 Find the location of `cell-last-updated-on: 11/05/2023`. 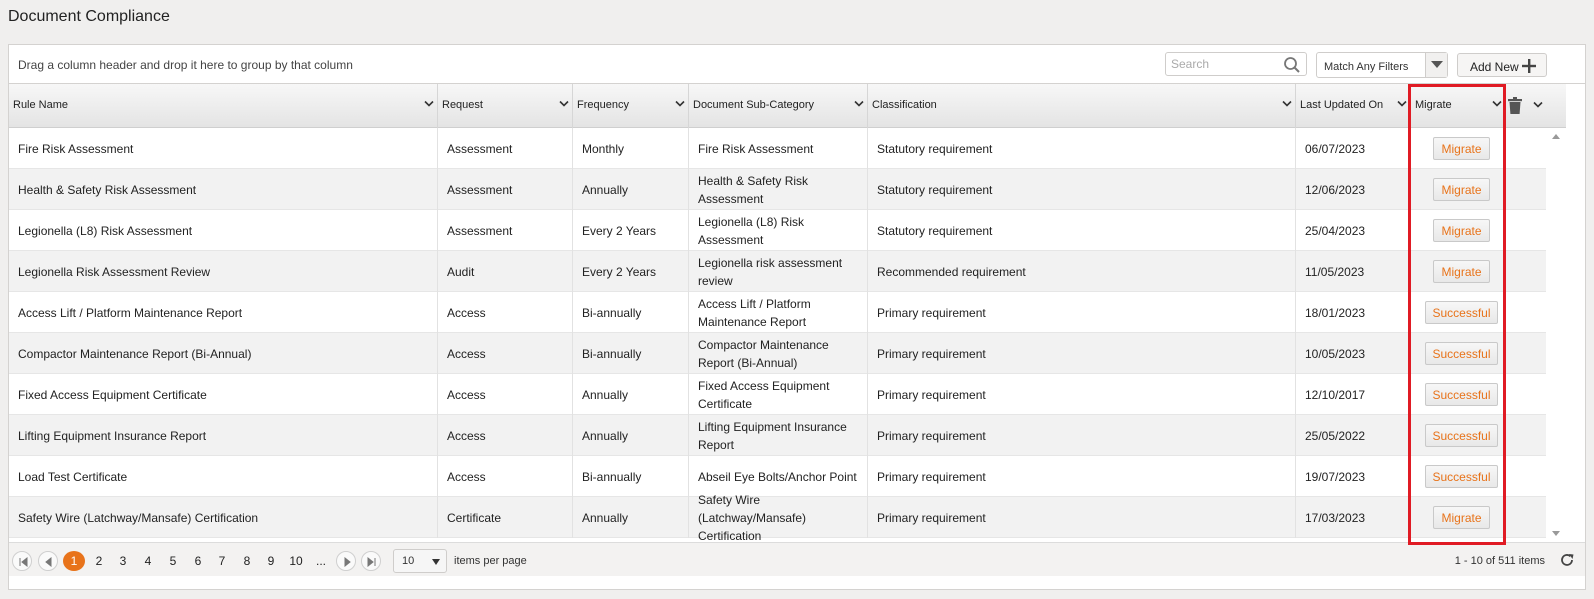

cell-last-updated-on: 11/05/2023 is located at coordinates (1353, 271).